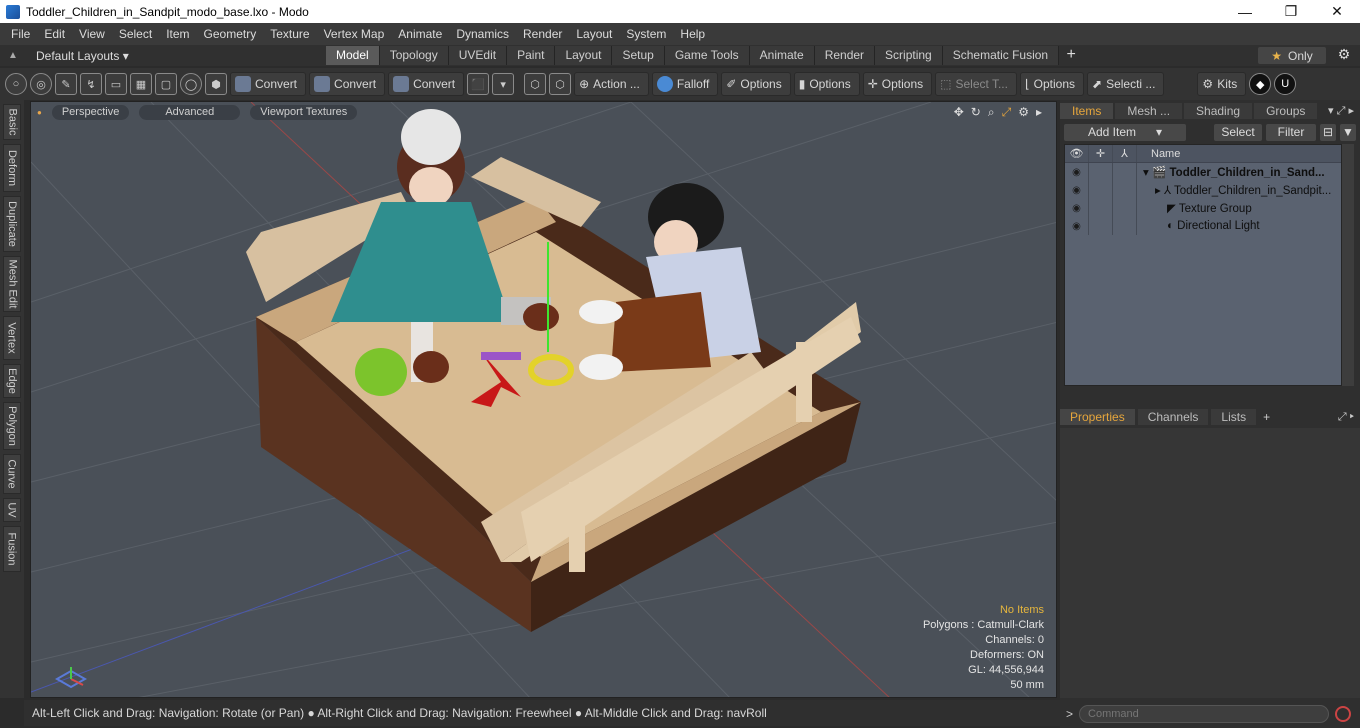 This screenshot has width=1360, height=728. I want to click on globe-icon: ◎, so click(41, 84).